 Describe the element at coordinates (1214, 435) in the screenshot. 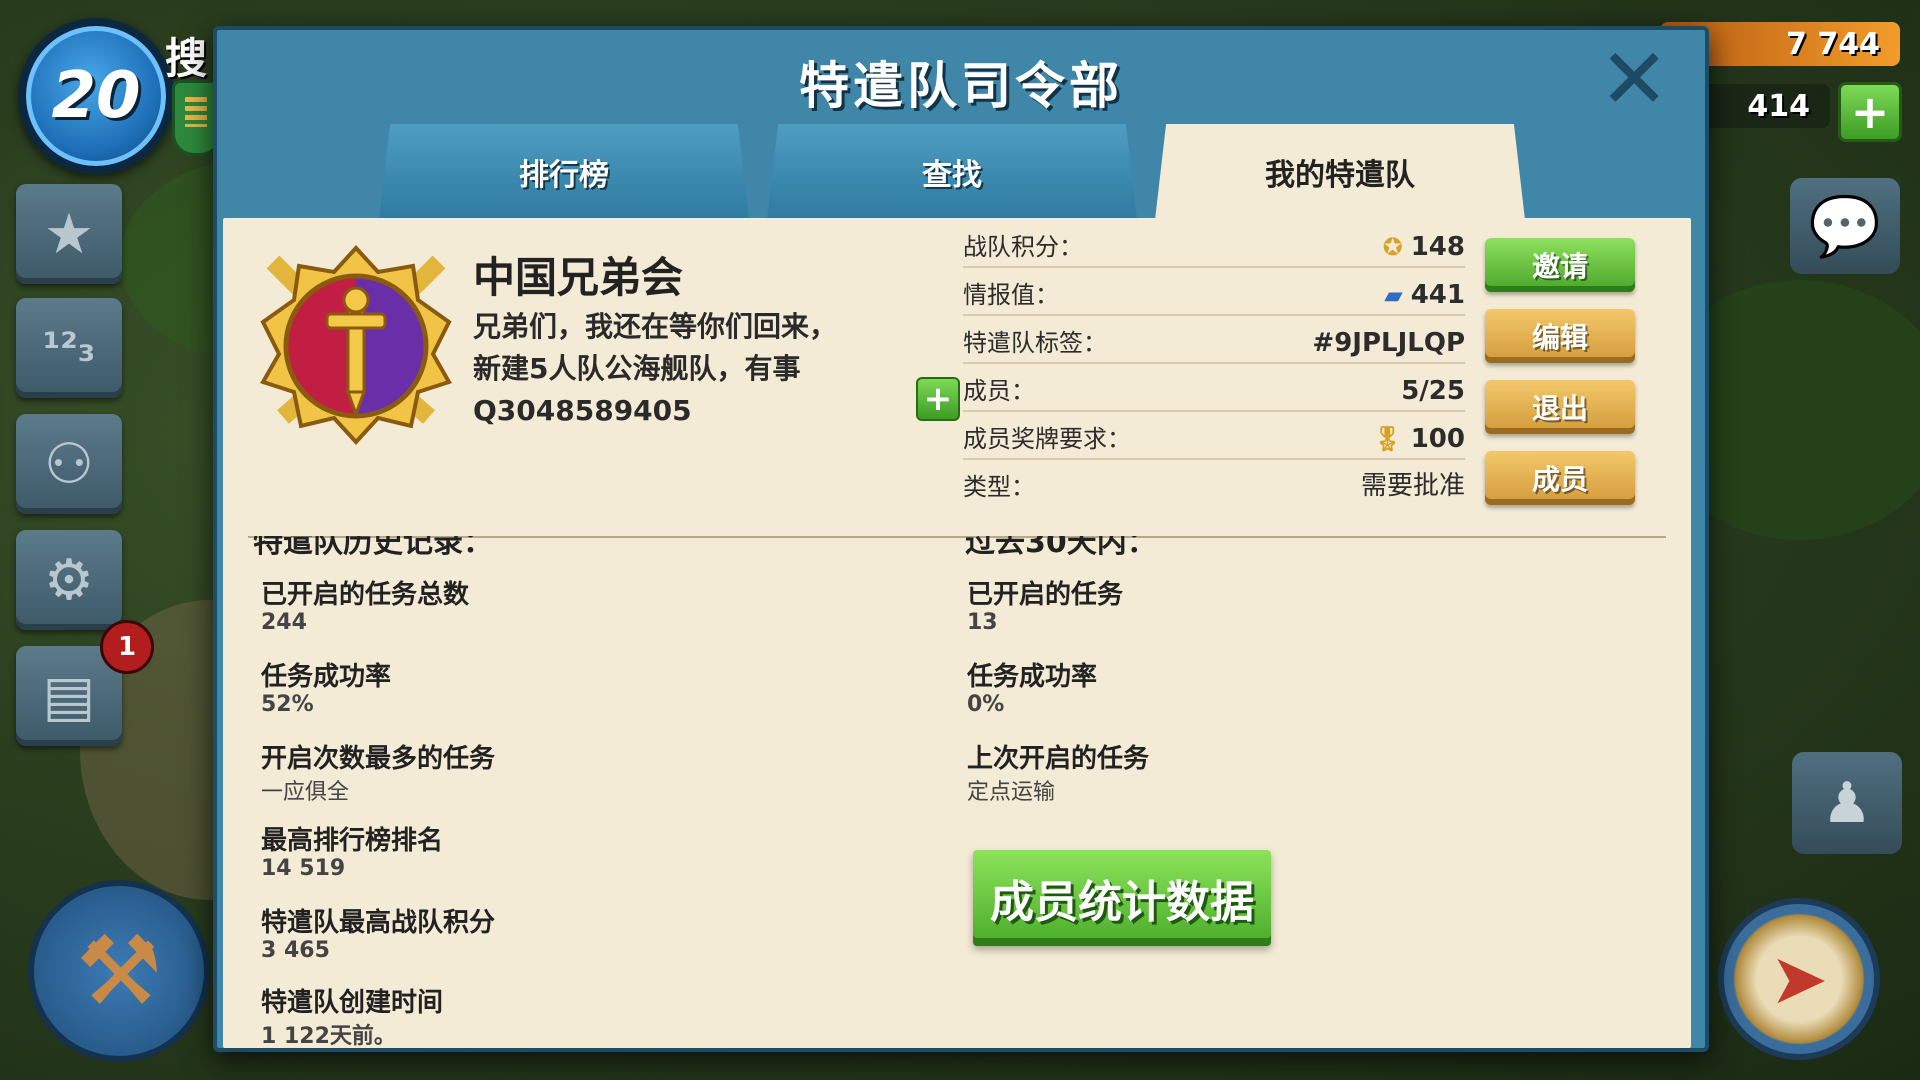

I see `stat-row-medal-req: 成员奖牌要求： 🎖 100` at that location.